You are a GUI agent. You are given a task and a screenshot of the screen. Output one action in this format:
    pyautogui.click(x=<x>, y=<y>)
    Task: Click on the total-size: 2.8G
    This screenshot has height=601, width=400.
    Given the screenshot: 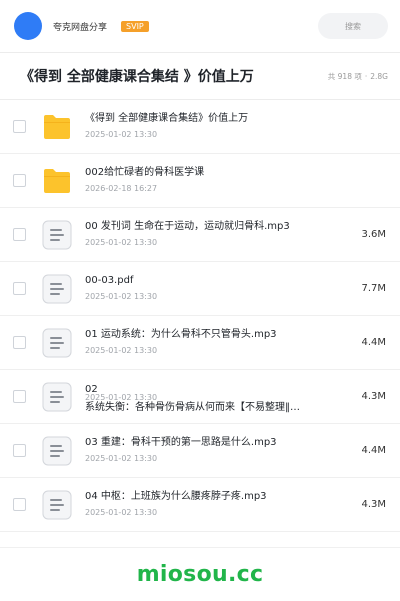 What is the action you would take?
    pyautogui.click(x=379, y=76)
    